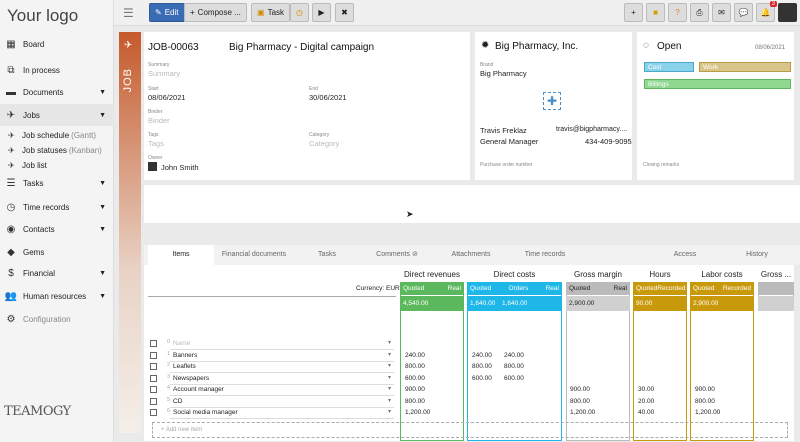  Describe the element at coordinates (57, 273) in the screenshot. I see `sidebar-item-financial: $ Financial ▼` at that location.